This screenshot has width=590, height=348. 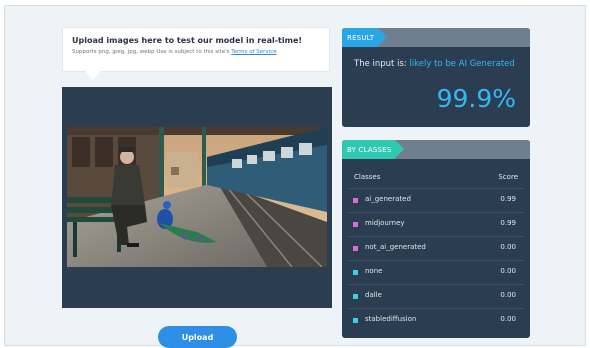 What do you see at coordinates (508, 177) in the screenshot?
I see `score-column-header: Score` at bounding box center [508, 177].